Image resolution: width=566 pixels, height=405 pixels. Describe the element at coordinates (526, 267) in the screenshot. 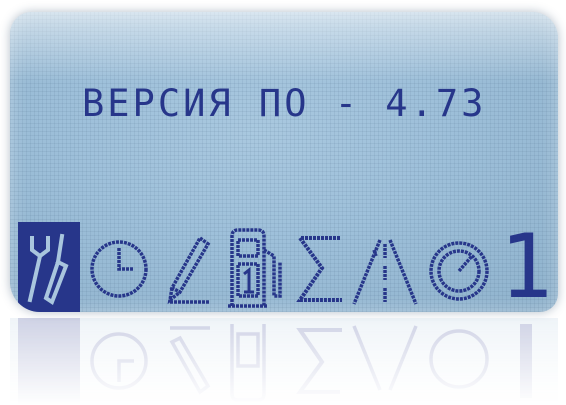

I see `menu-number: 1` at that location.